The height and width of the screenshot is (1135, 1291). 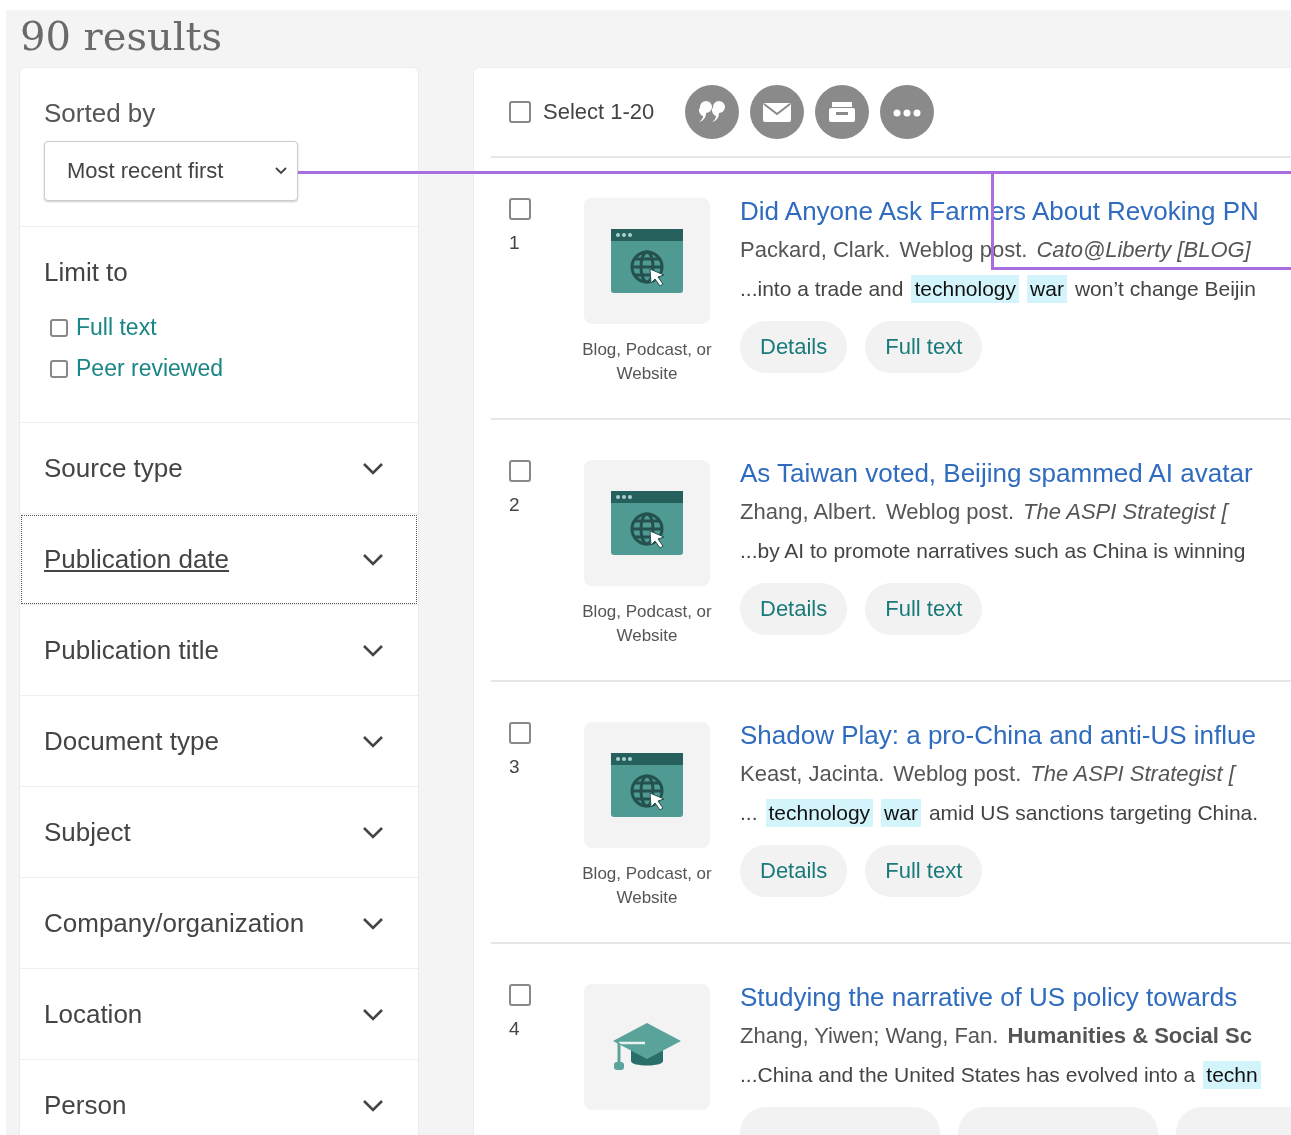 What do you see at coordinates (171, 171) in the screenshot?
I see `sort-dropdown: Most recent first` at bounding box center [171, 171].